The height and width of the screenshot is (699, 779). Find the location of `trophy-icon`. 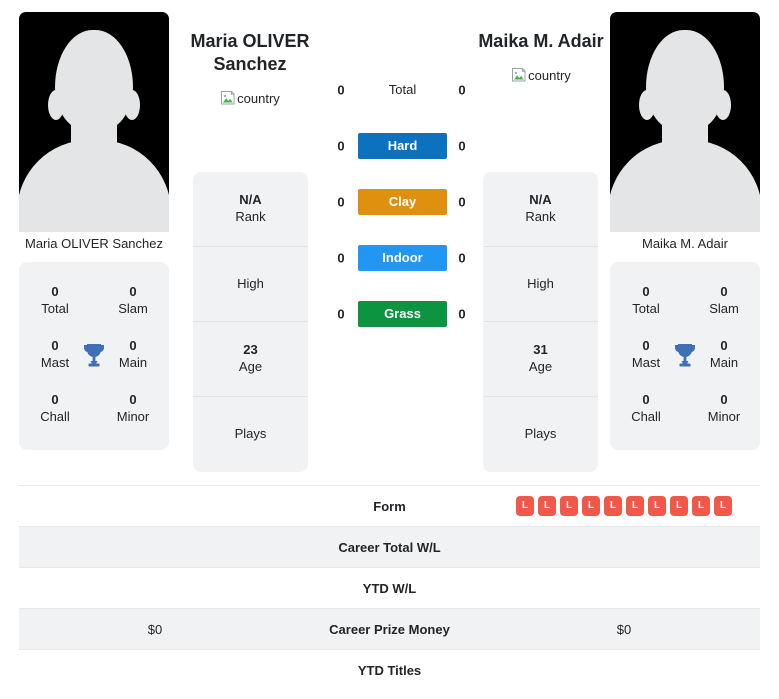

trophy-icon is located at coordinates (685, 355).